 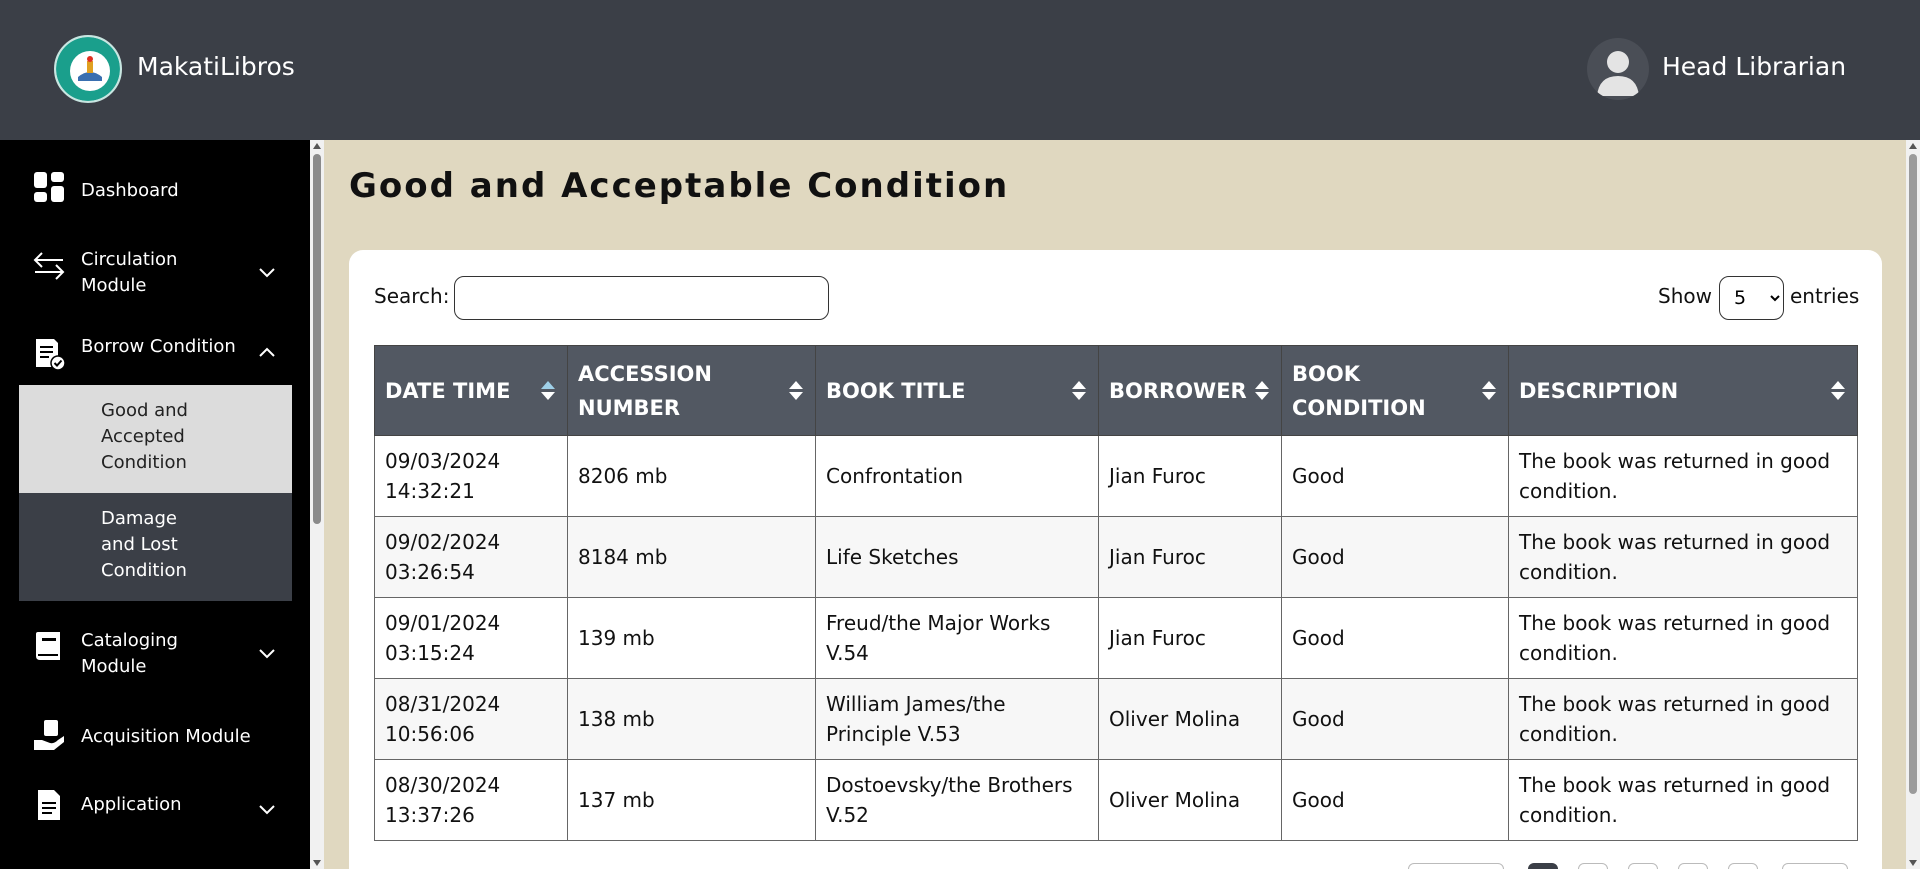 What do you see at coordinates (131, 804) in the screenshot?
I see `sidebar-item-label: Application` at bounding box center [131, 804].